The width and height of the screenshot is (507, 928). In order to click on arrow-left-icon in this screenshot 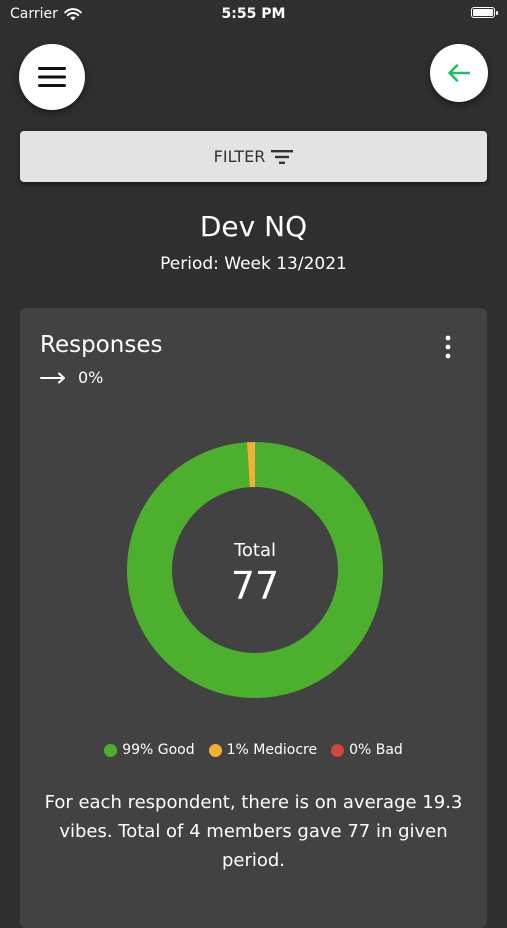, I will do `click(459, 73)`.